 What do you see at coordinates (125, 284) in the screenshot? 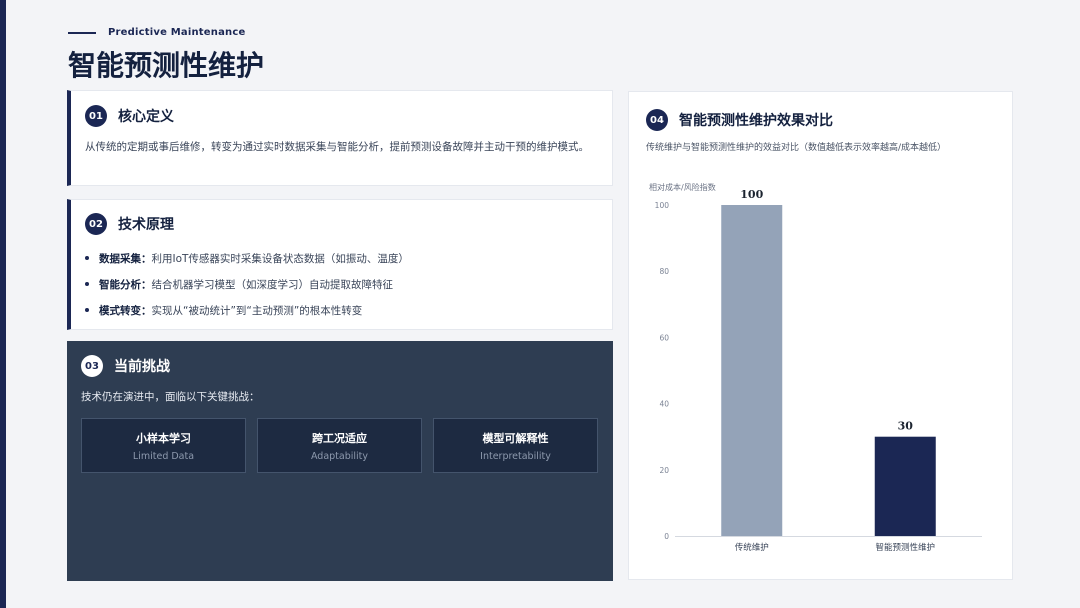
I see `list-item-key: 智能分析：` at bounding box center [125, 284].